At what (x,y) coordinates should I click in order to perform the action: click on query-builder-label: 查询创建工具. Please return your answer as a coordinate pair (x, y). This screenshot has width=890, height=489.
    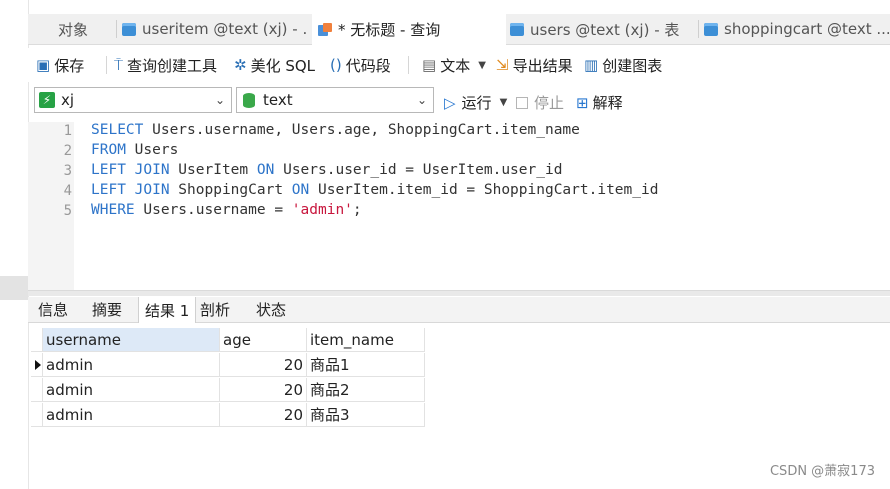
    Looking at the image, I should click on (172, 65).